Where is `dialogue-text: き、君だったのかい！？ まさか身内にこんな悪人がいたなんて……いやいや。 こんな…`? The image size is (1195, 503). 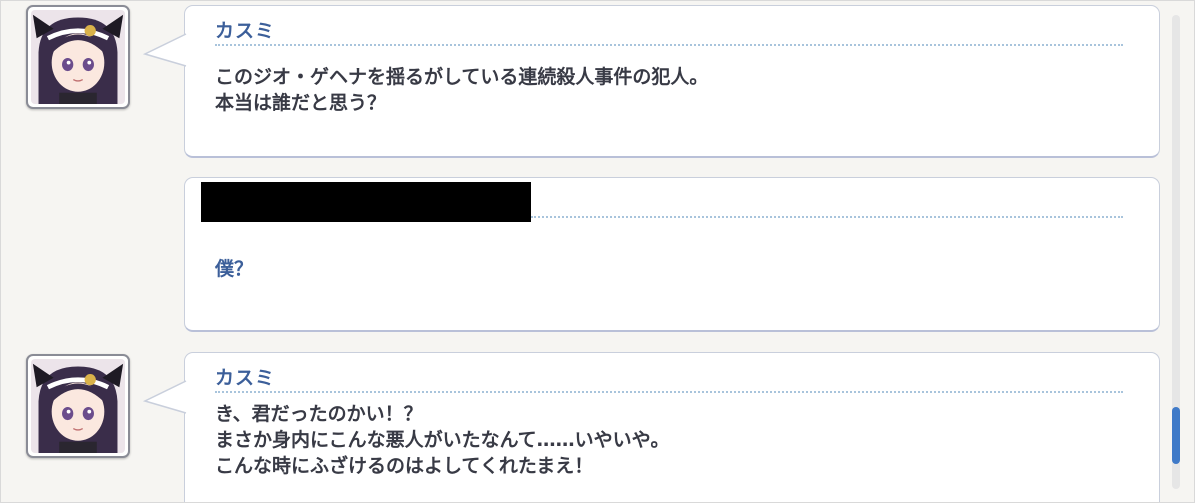 dialogue-text: き、君だったのかい！？ まさか身内にこんな悪人がいたなんて……いやいや。 こんな… is located at coordinates (442, 440).